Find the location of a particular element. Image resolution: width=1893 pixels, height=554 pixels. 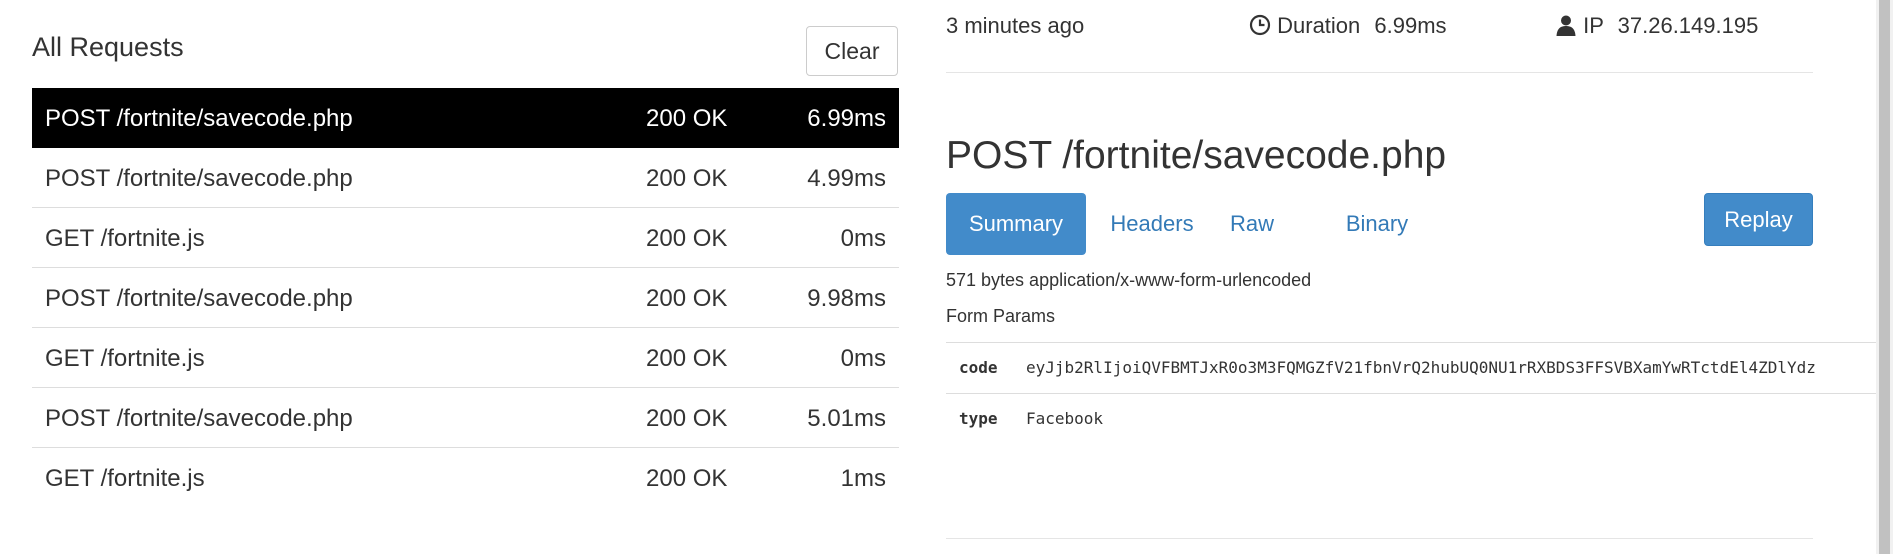

ip-meta: IP 37.26.149.195 is located at coordinates (1656, 26).